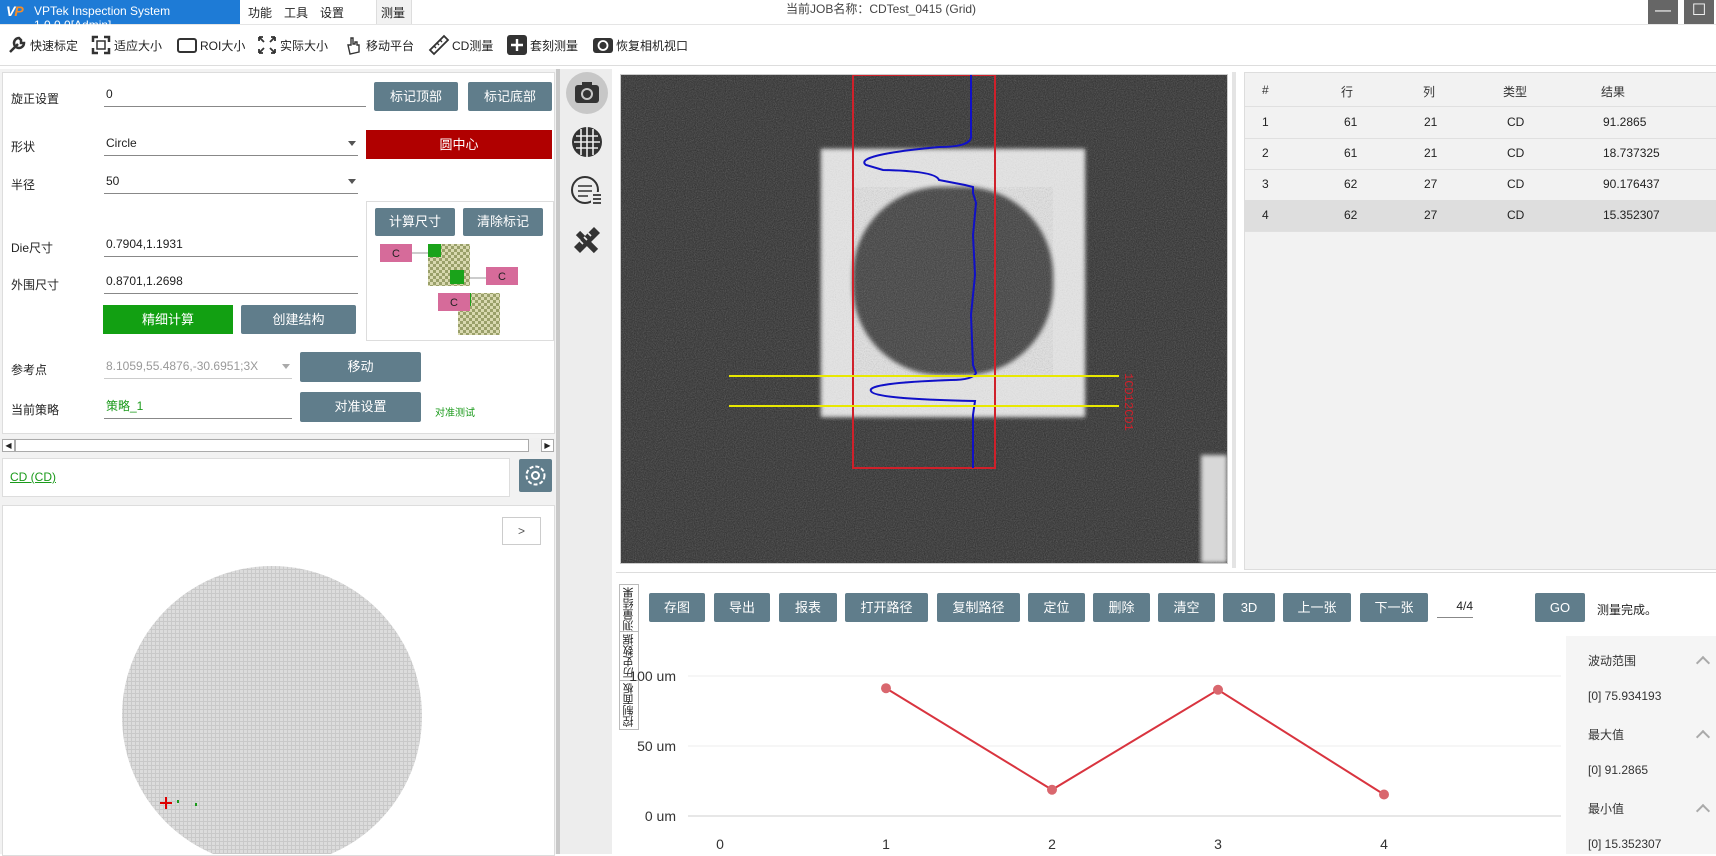  Describe the element at coordinates (1455, 608) in the screenshot. I see `page-indicator: 4/4` at that location.